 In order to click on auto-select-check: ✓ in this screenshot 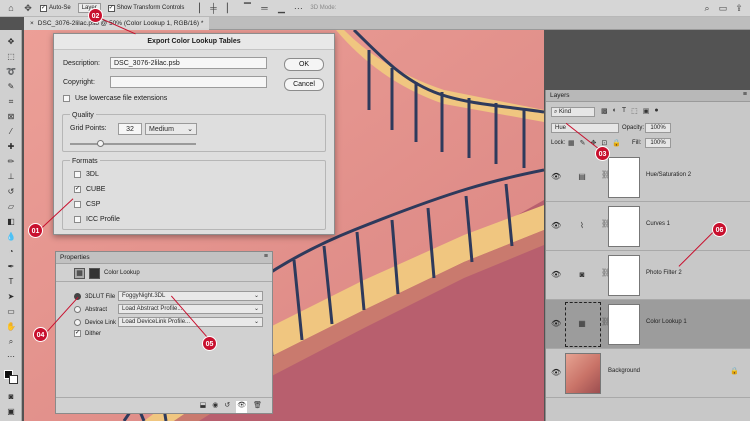, I will do `click(43, 8)`.